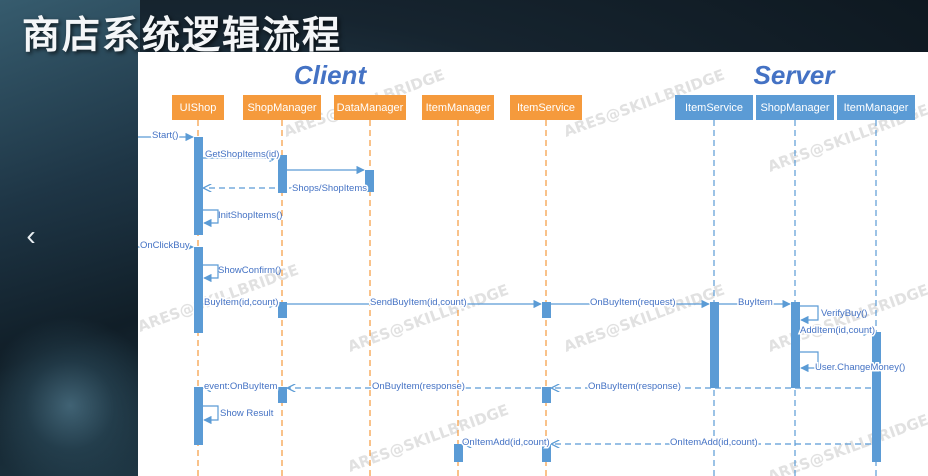 The height and width of the screenshot is (476, 928). I want to click on message-label: ShowConfirm(), so click(249, 270).